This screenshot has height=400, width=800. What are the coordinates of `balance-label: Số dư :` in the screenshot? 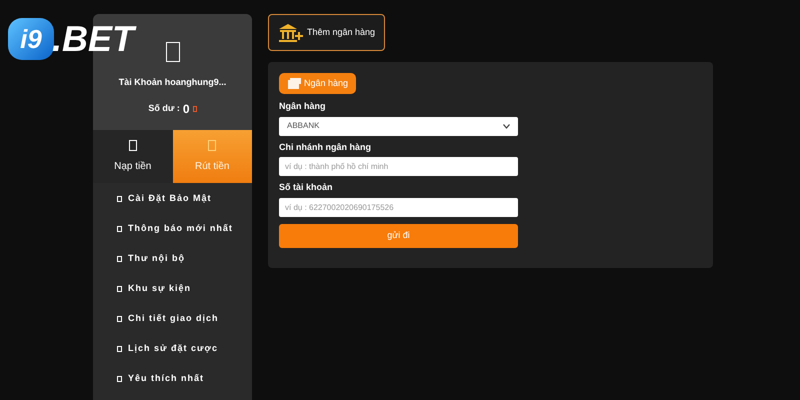 It's located at (164, 108).